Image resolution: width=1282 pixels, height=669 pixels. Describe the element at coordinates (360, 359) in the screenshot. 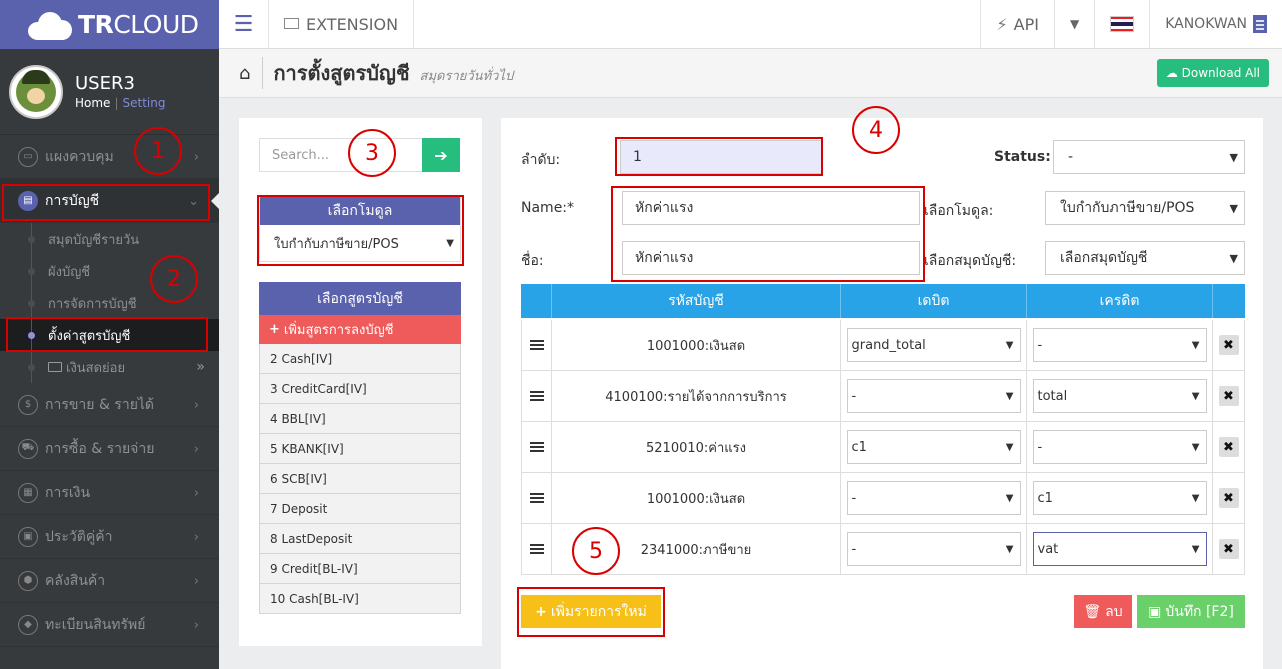

I see `formula-item: 2 Cash[IV]` at that location.